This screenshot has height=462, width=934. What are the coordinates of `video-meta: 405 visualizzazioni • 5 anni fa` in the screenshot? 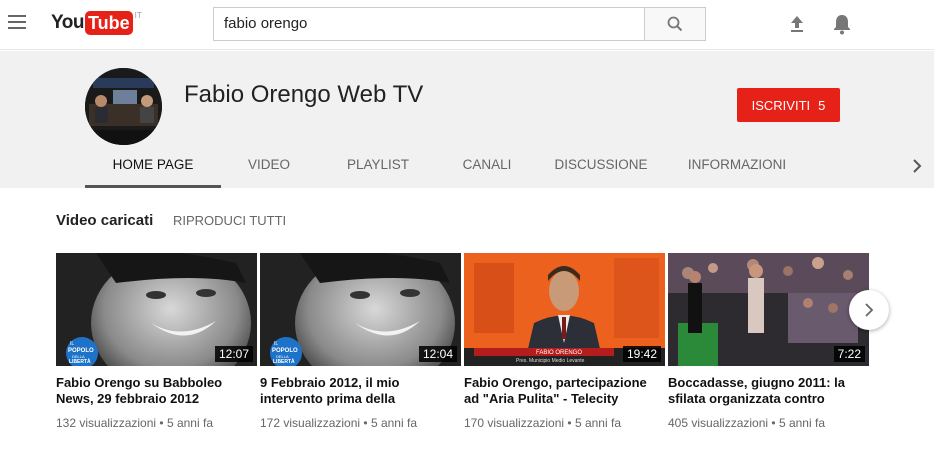 It's located at (768, 423).